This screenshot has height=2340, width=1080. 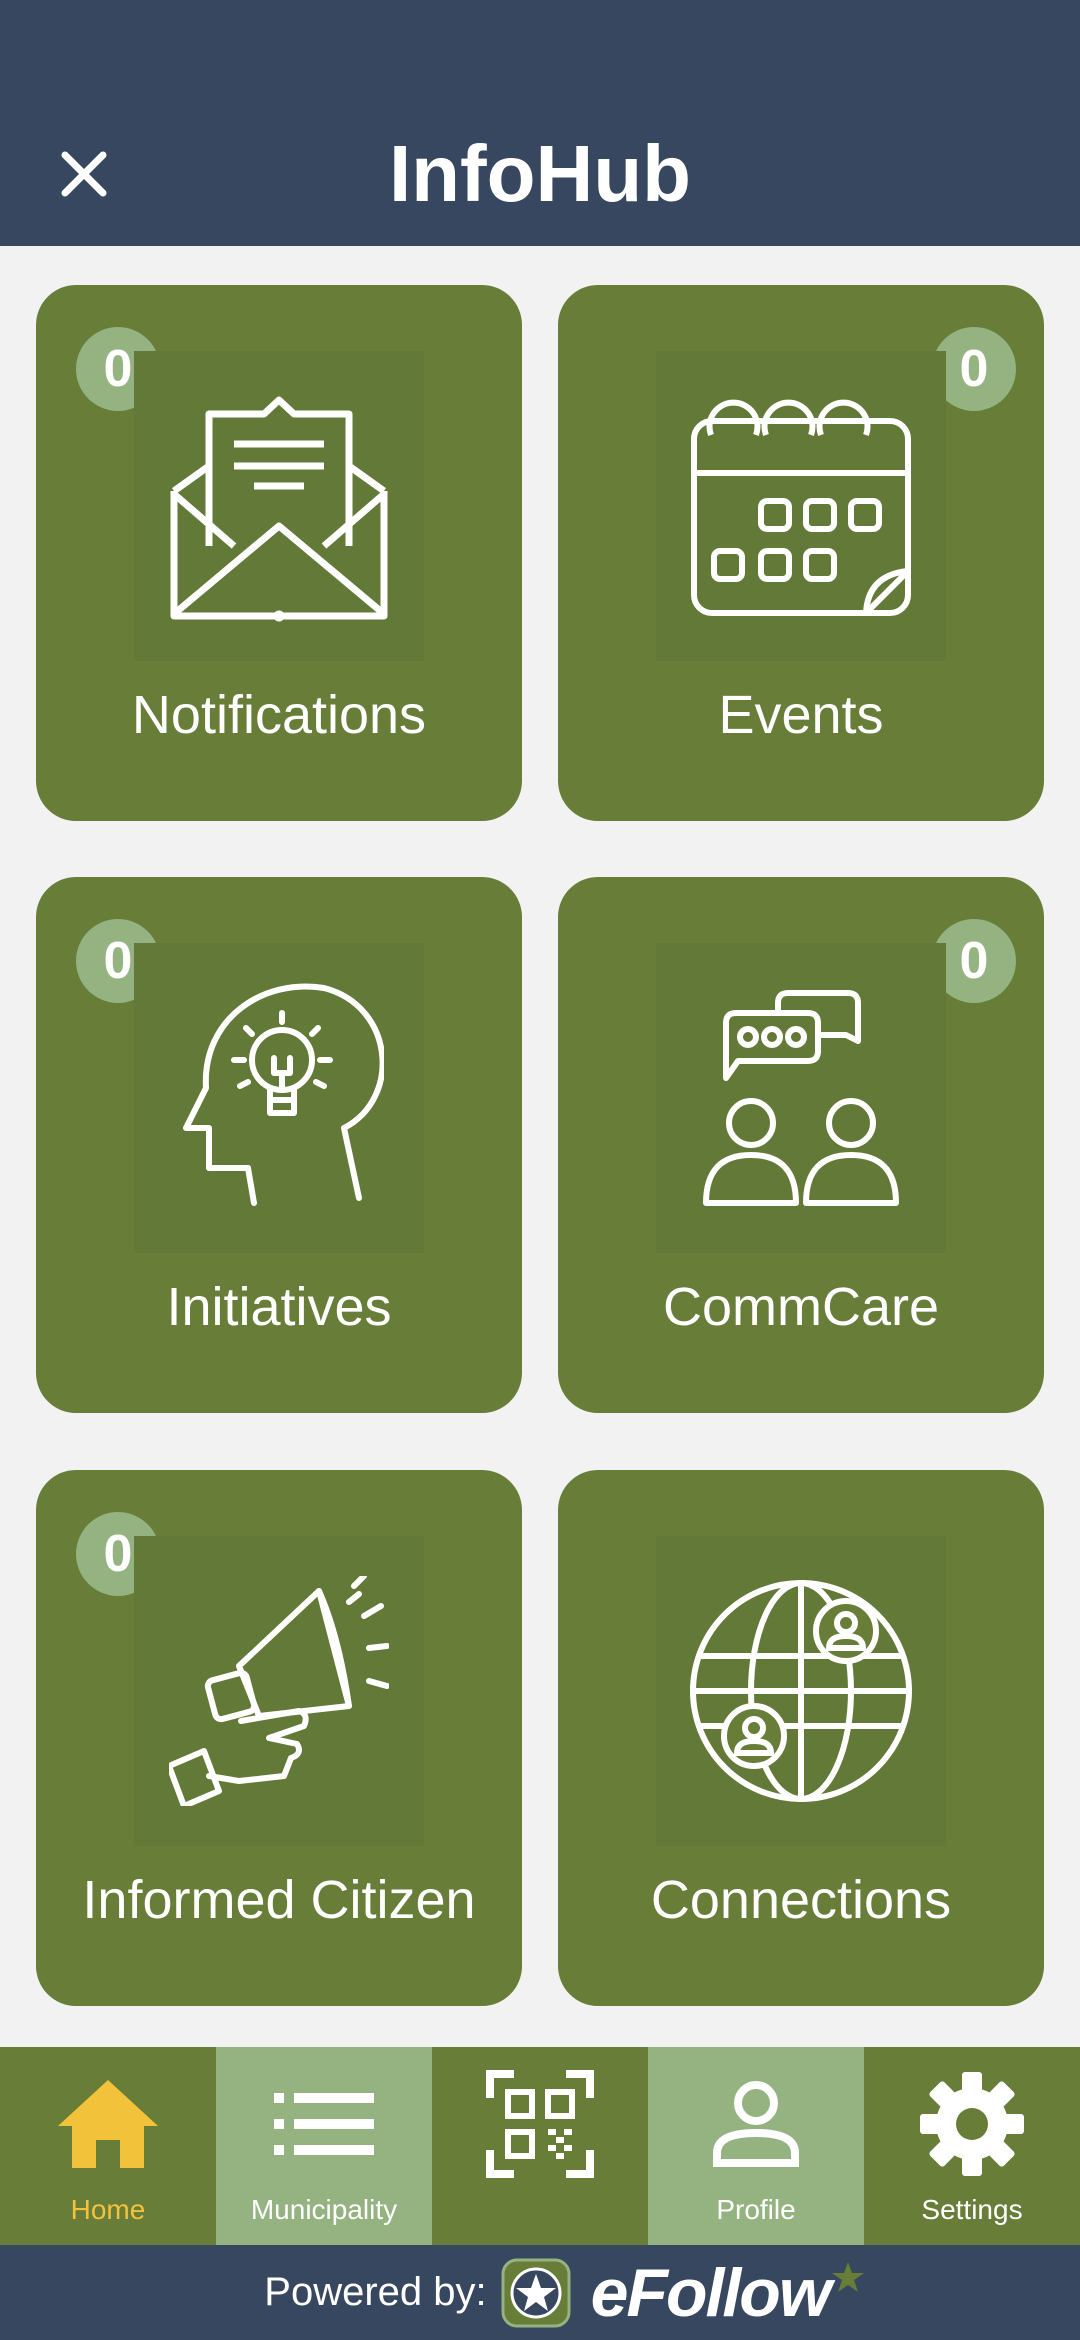 I want to click on qr-code-icon, so click(x=540, y=2124).